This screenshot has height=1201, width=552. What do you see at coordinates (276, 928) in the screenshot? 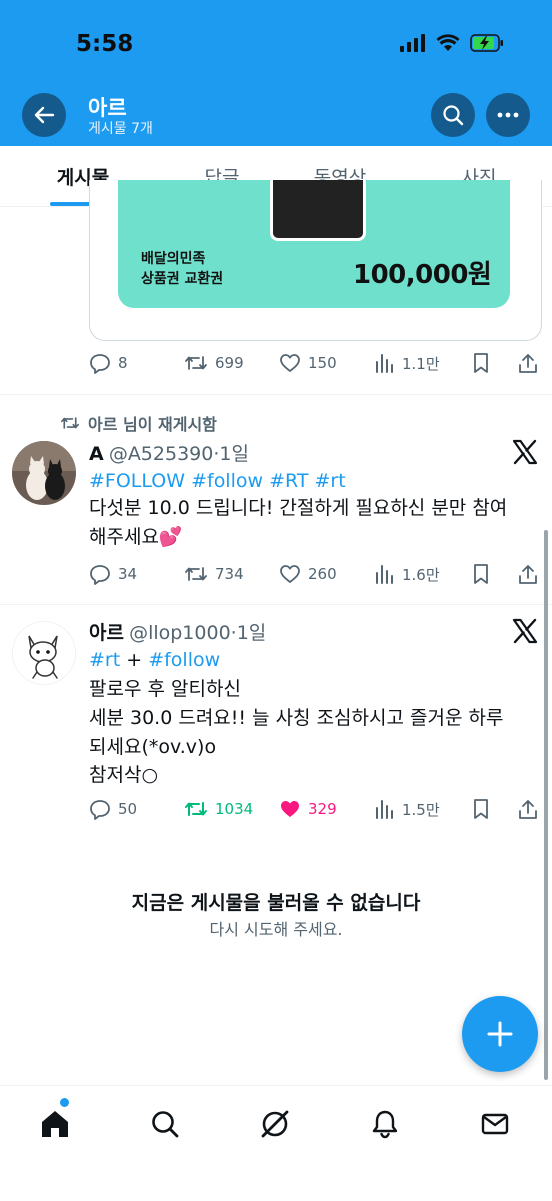
I see `error-subtitle: 다시 시도해 주세요.` at bounding box center [276, 928].